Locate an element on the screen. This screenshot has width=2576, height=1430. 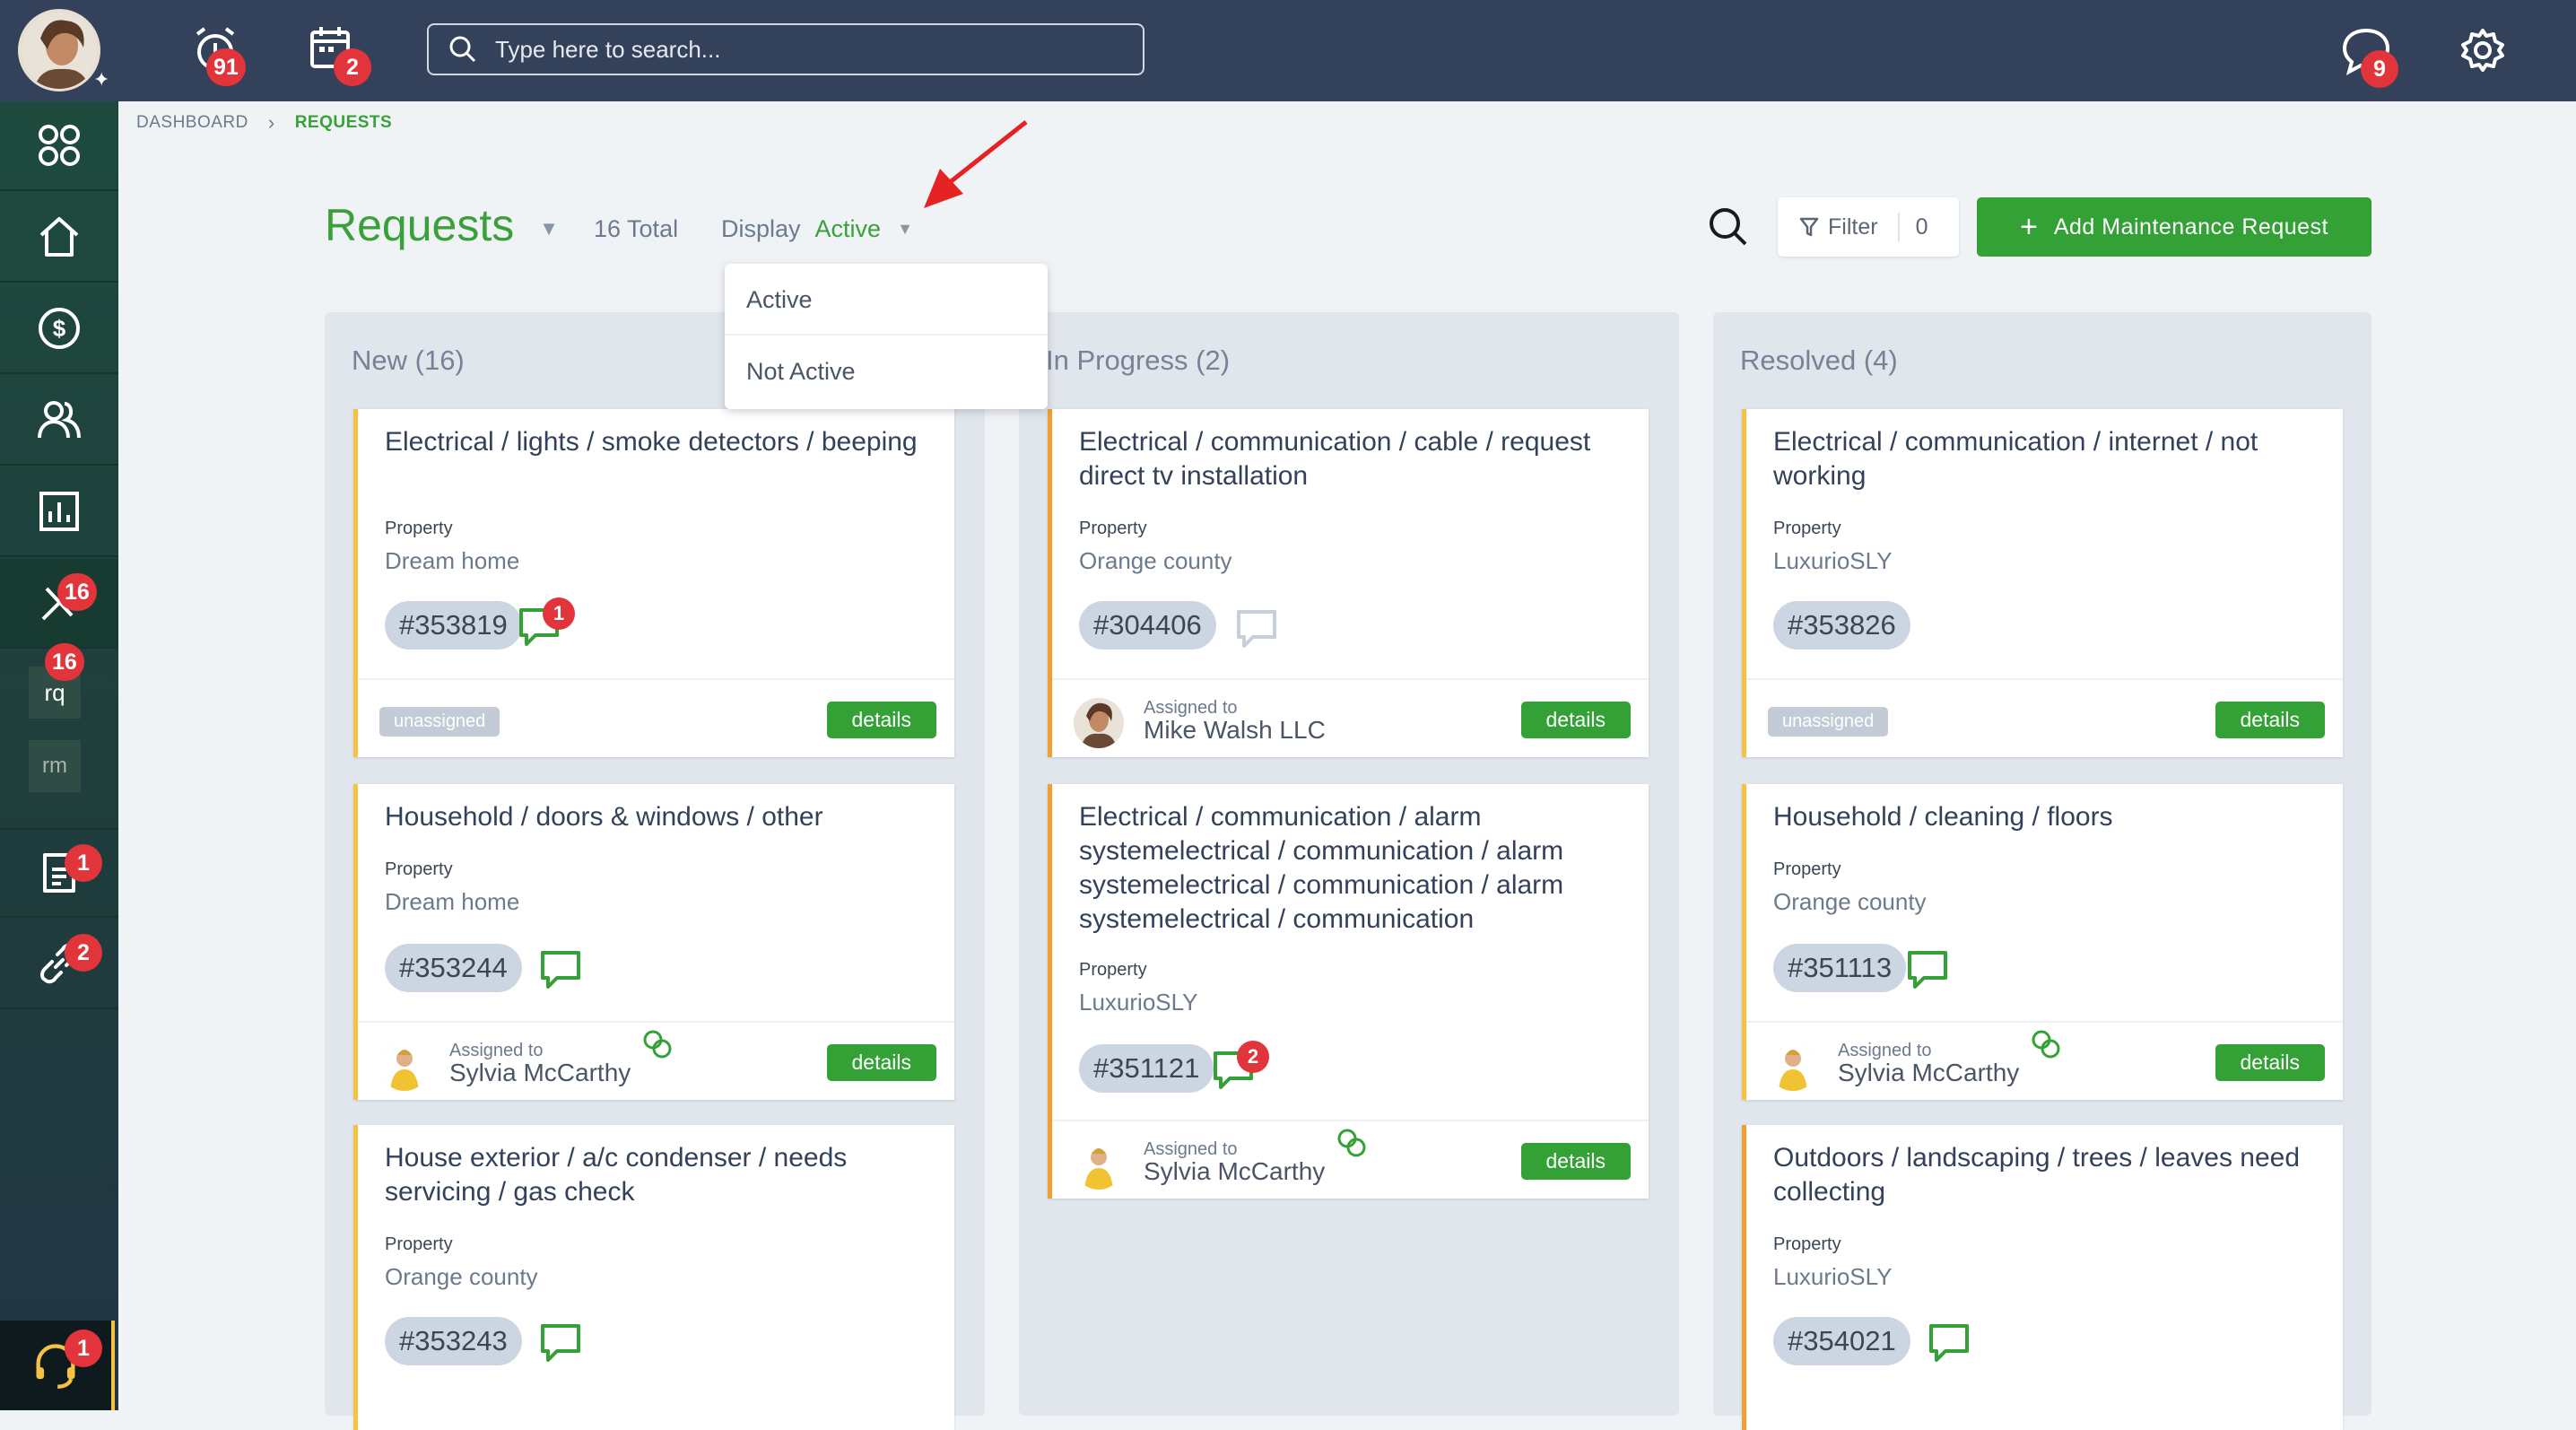
chat-count-badge: 1 is located at coordinates (559, 613).